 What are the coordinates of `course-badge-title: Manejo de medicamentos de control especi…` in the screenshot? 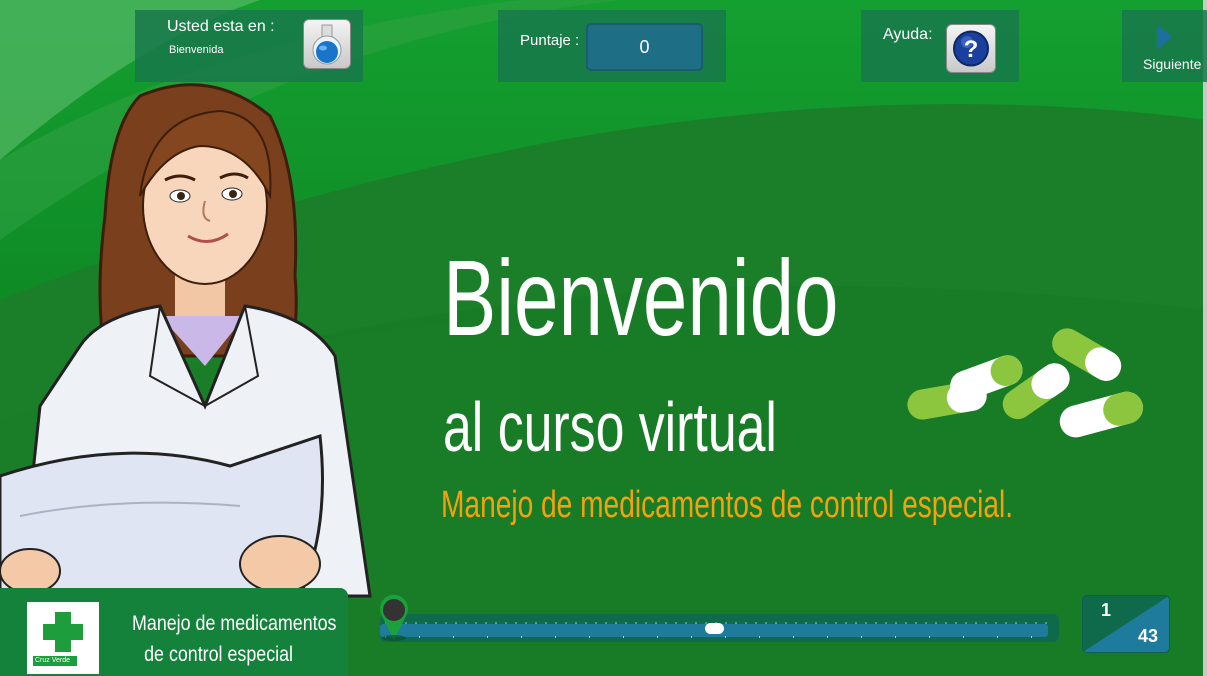 It's located at (234, 639).